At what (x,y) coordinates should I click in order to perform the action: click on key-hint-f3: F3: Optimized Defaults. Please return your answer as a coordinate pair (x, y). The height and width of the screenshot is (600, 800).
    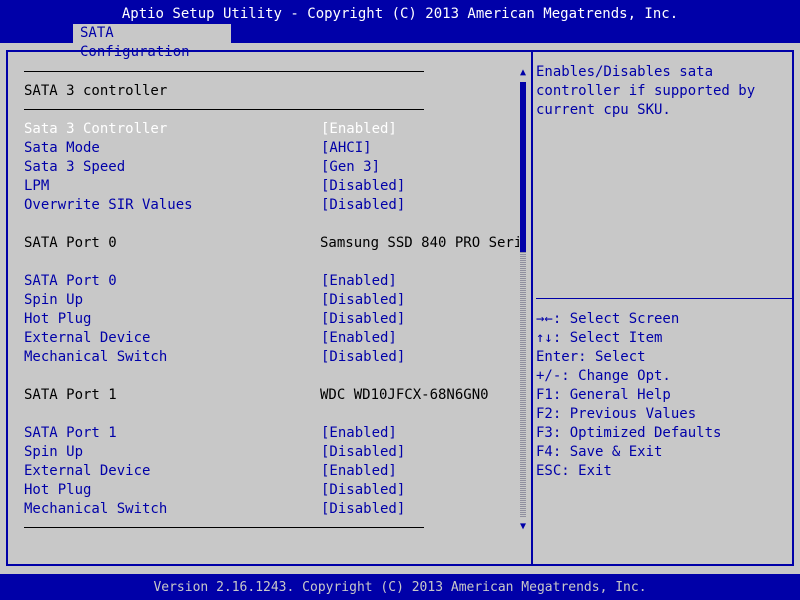
    Looking at the image, I should click on (629, 433).